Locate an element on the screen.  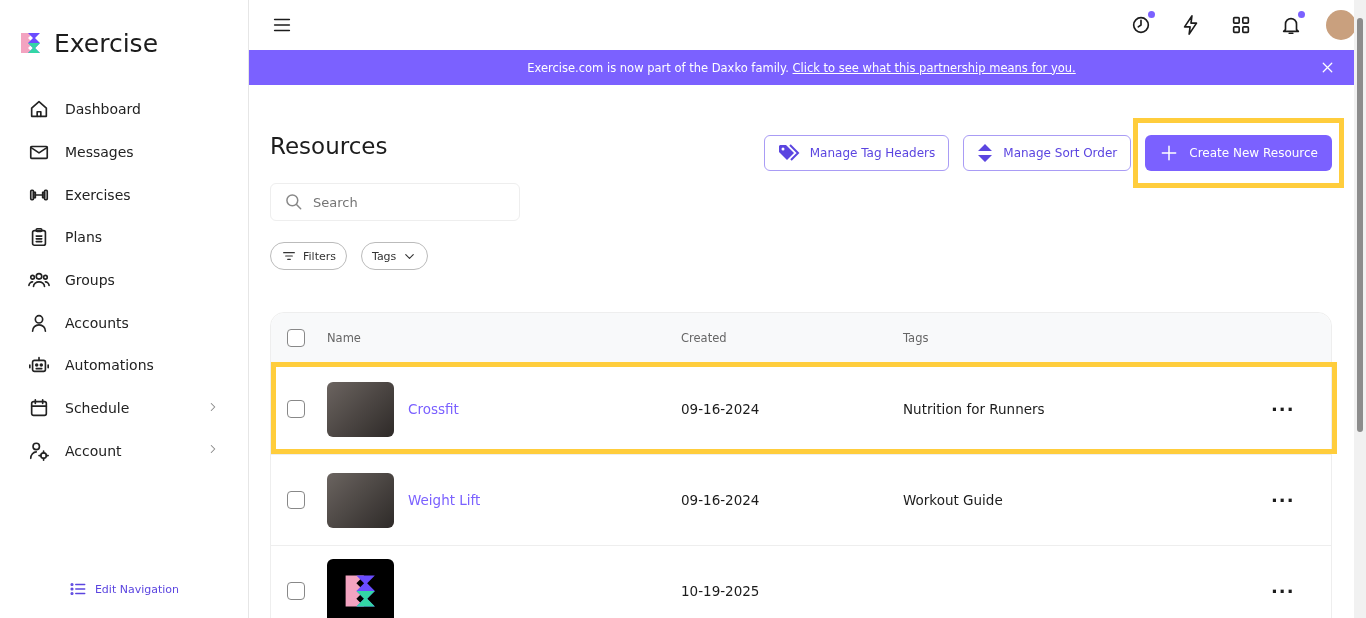
table-cell-text: 10-19-2025 is located at coordinates (721, 591).